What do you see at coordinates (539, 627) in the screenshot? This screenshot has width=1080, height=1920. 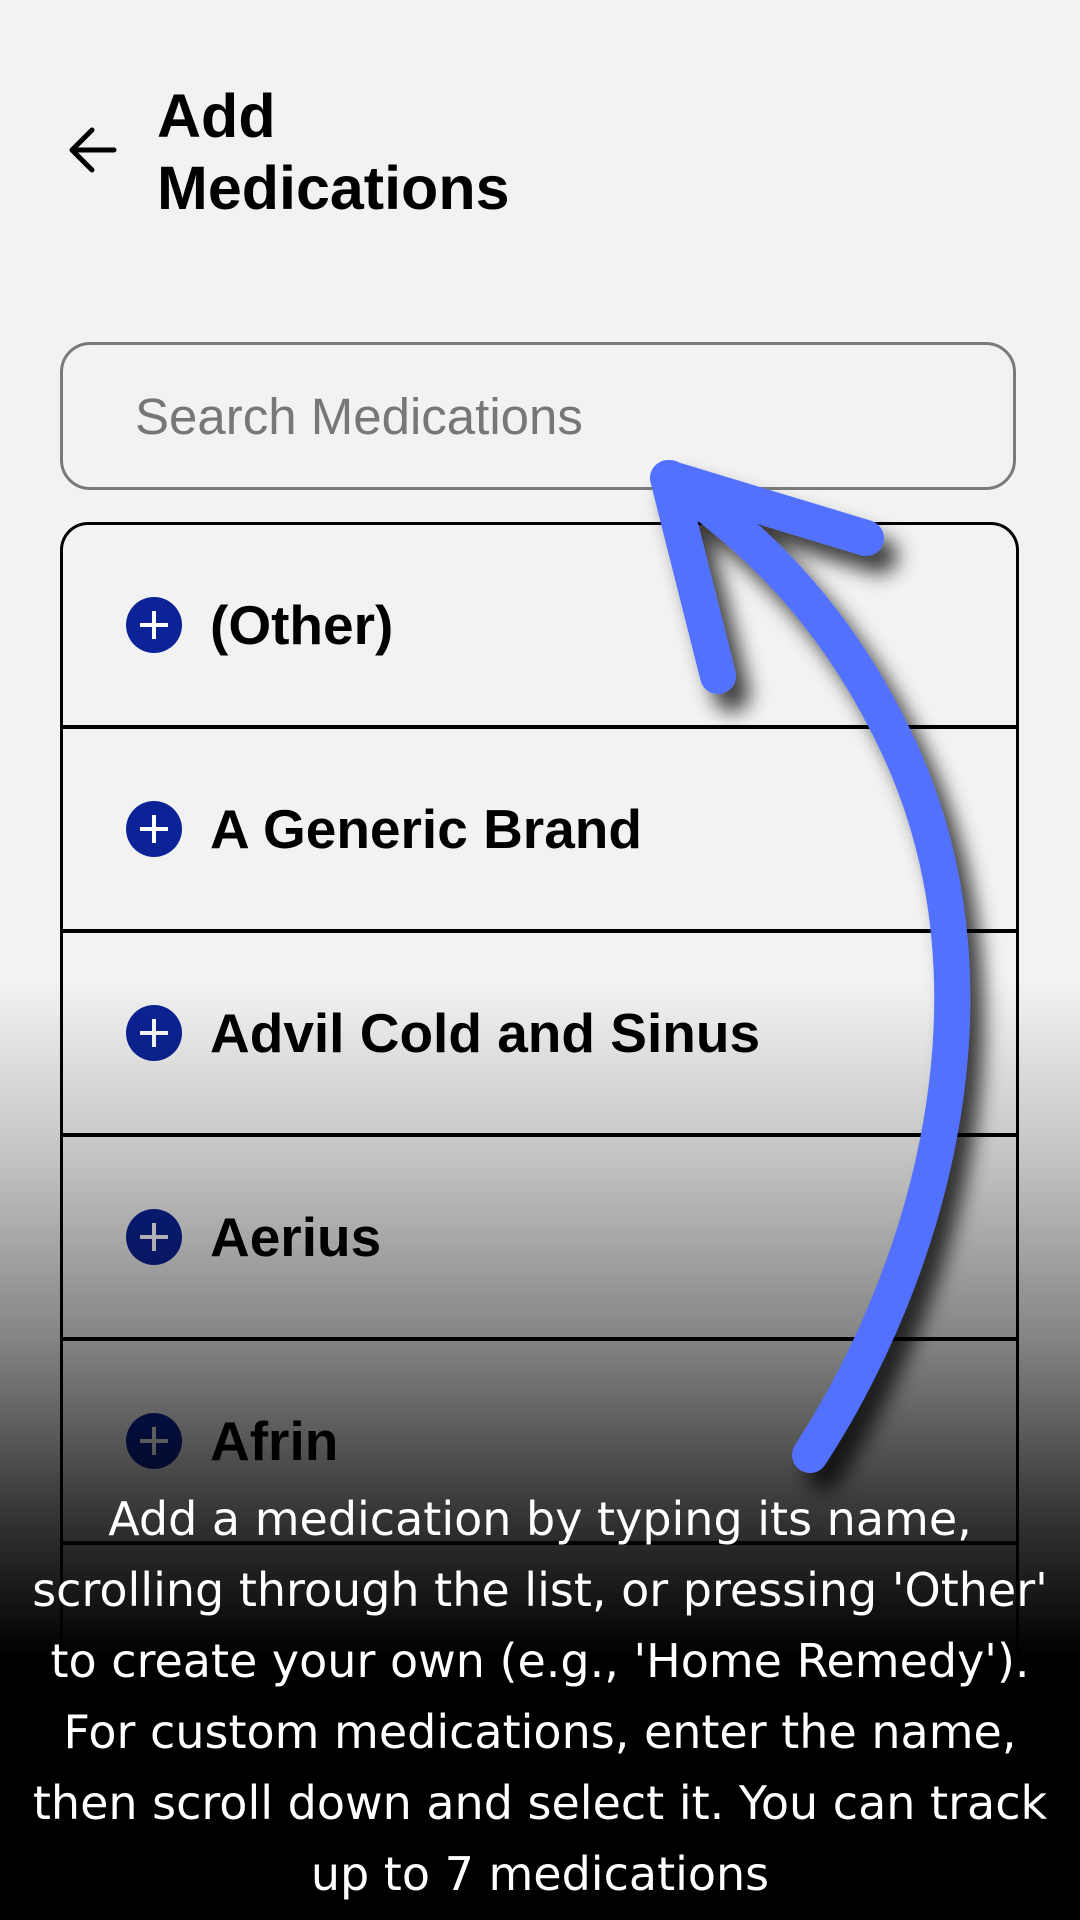 I see `list-item-other: (Other)` at bounding box center [539, 627].